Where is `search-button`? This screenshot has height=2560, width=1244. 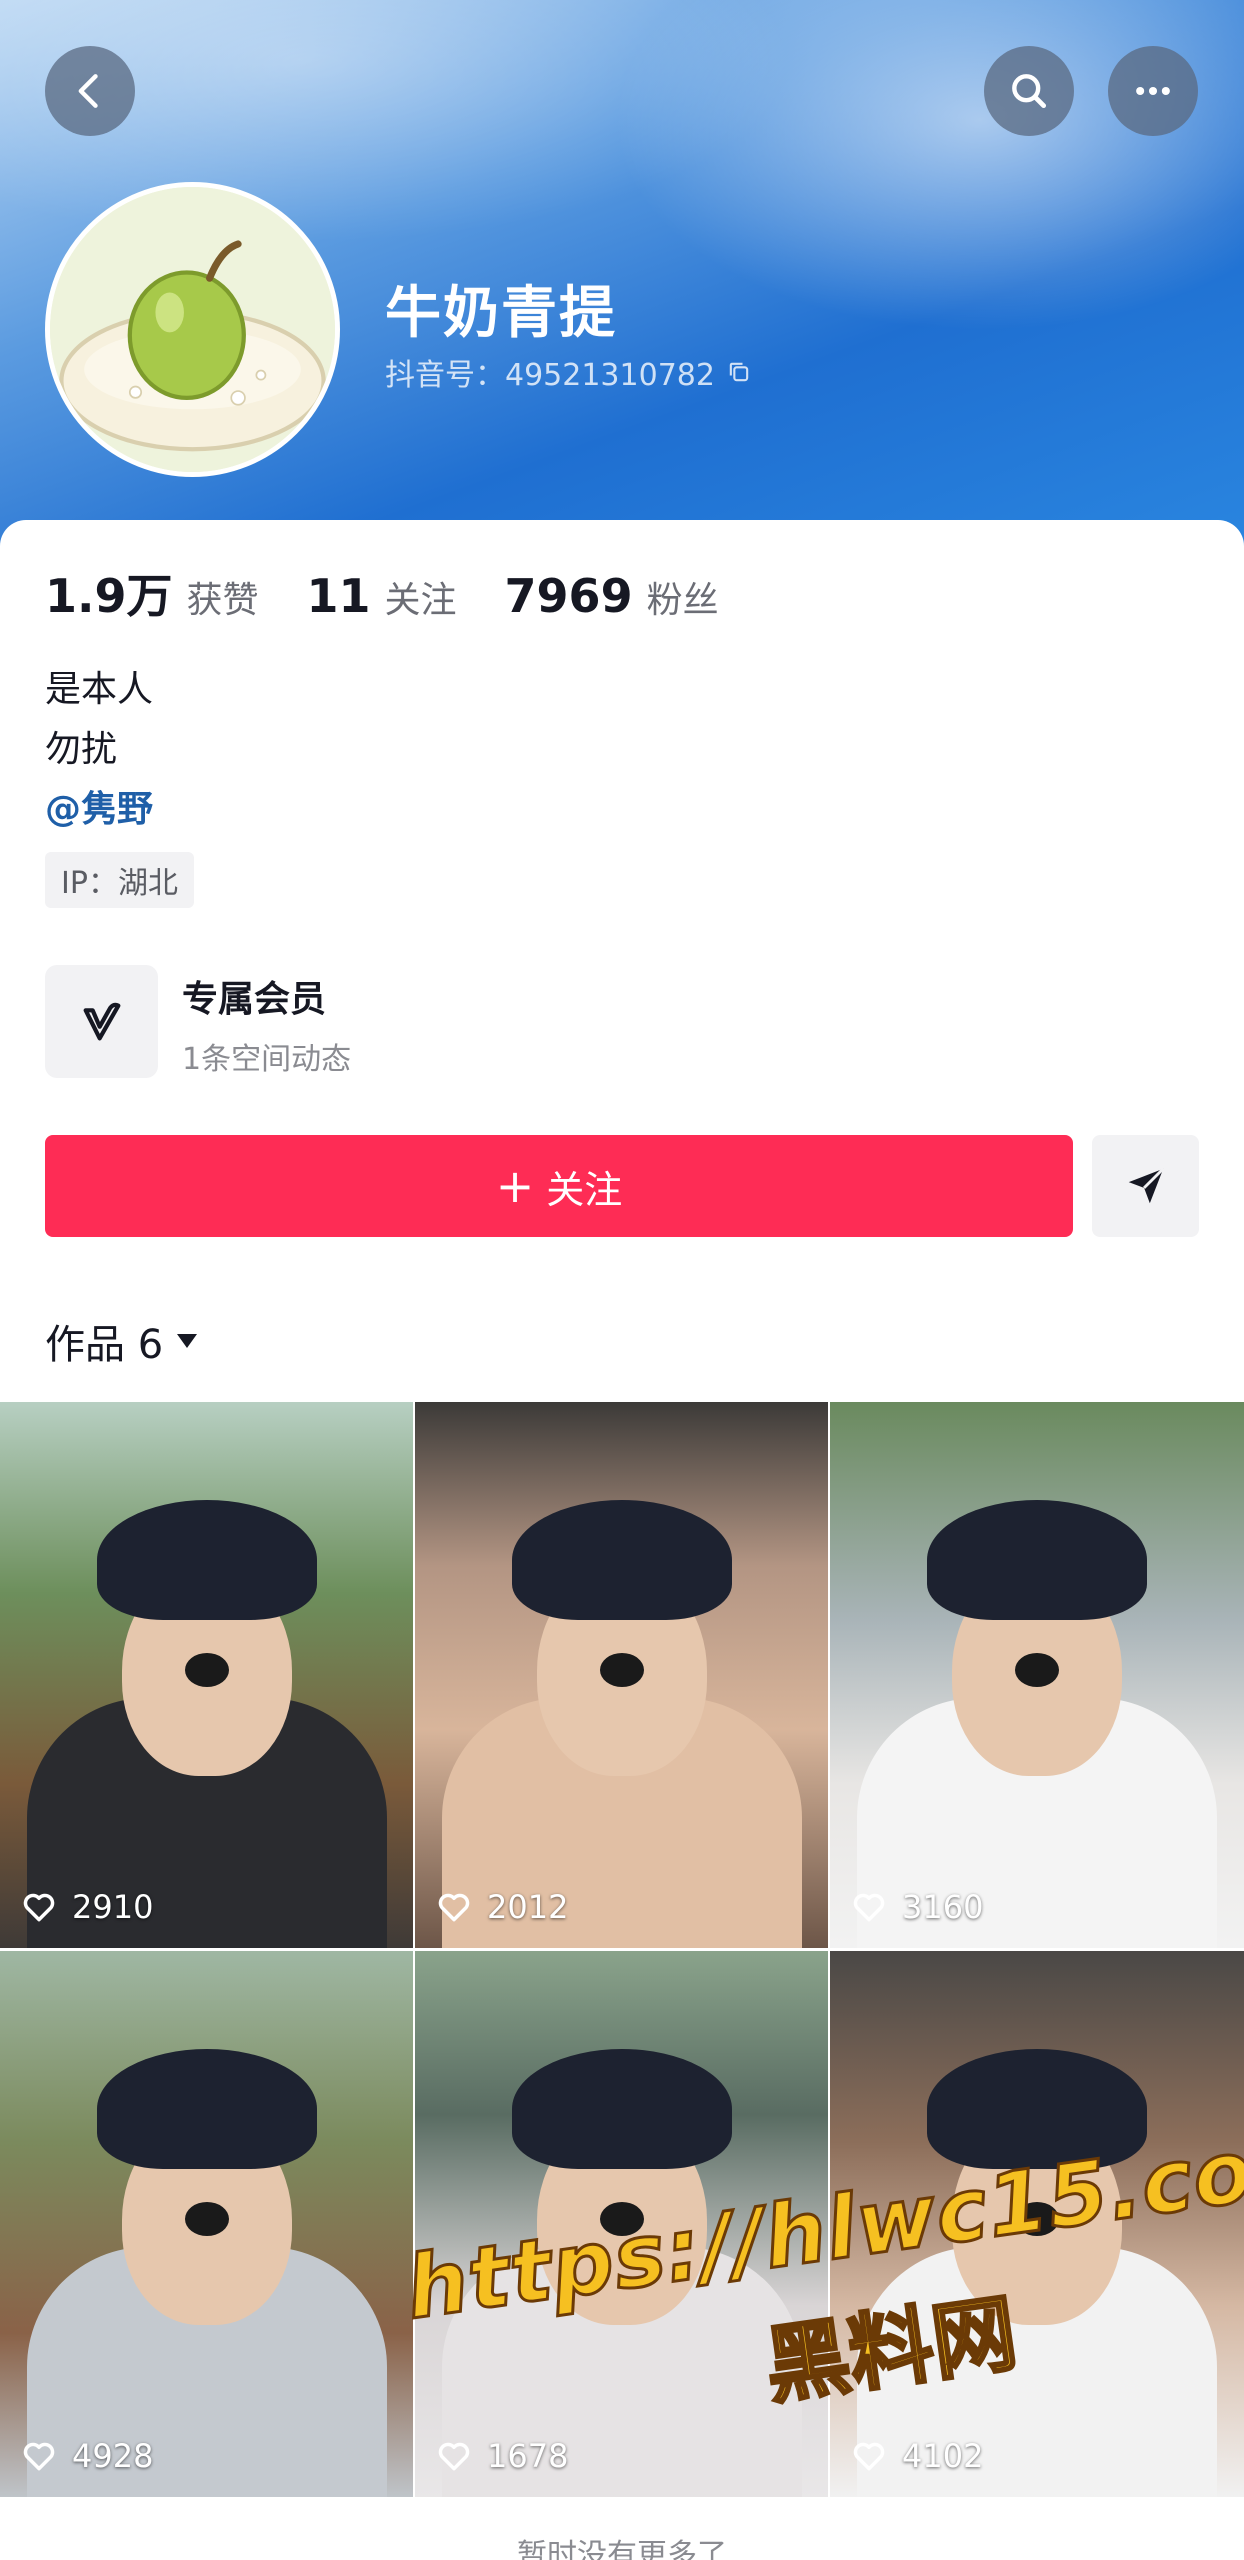
search-button is located at coordinates (1029, 91).